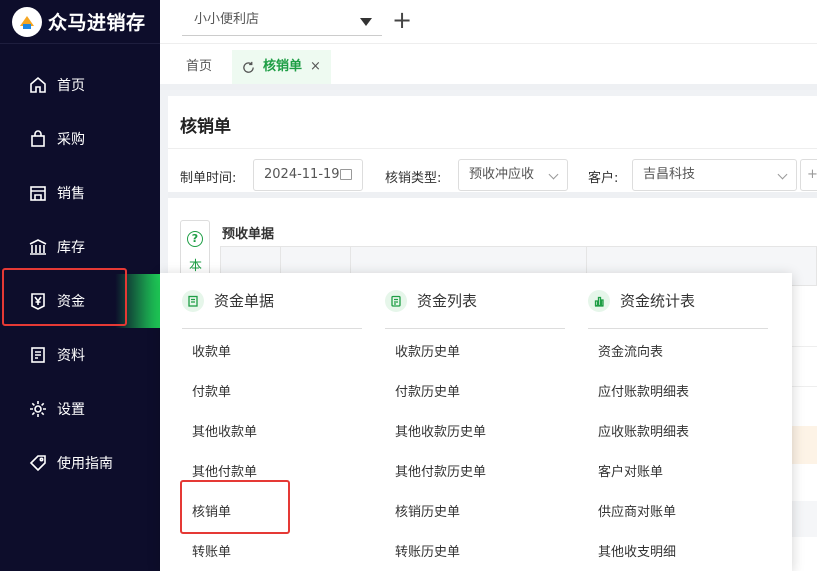 The height and width of the screenshot is (571, 817). I want to click on plus-icon: +, so click(812, 174).